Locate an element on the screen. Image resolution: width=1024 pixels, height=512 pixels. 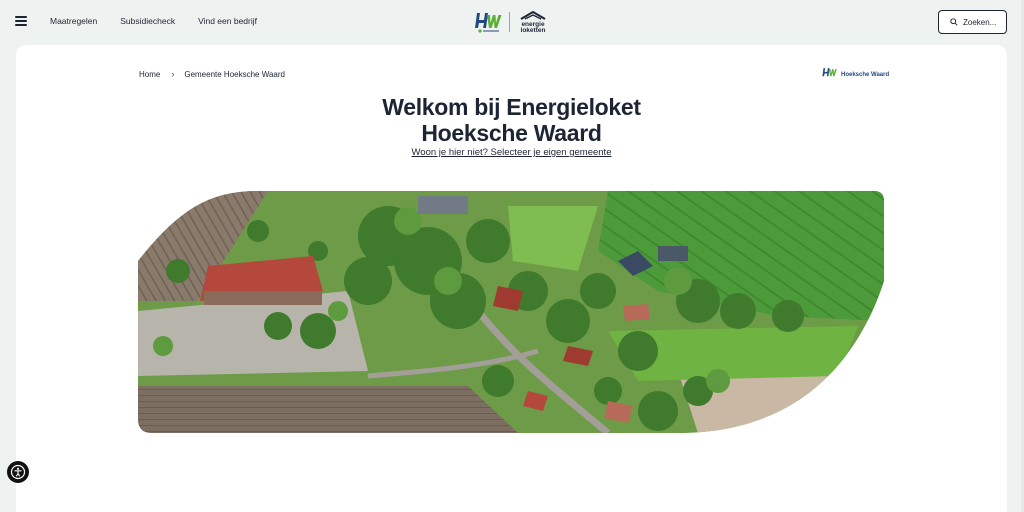
hoeksche-waard-logo is located at coordinates (488, 23).